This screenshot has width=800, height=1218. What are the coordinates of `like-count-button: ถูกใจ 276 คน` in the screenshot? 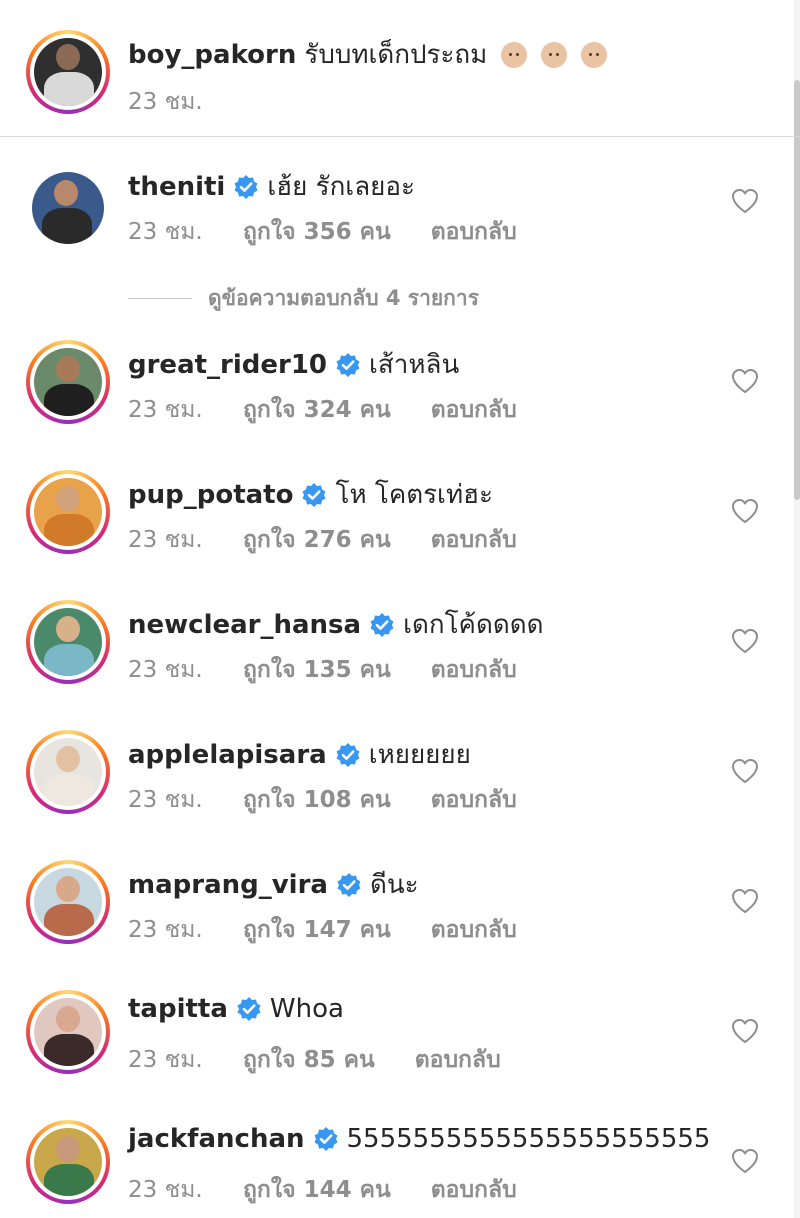 It's located at (317, 540).